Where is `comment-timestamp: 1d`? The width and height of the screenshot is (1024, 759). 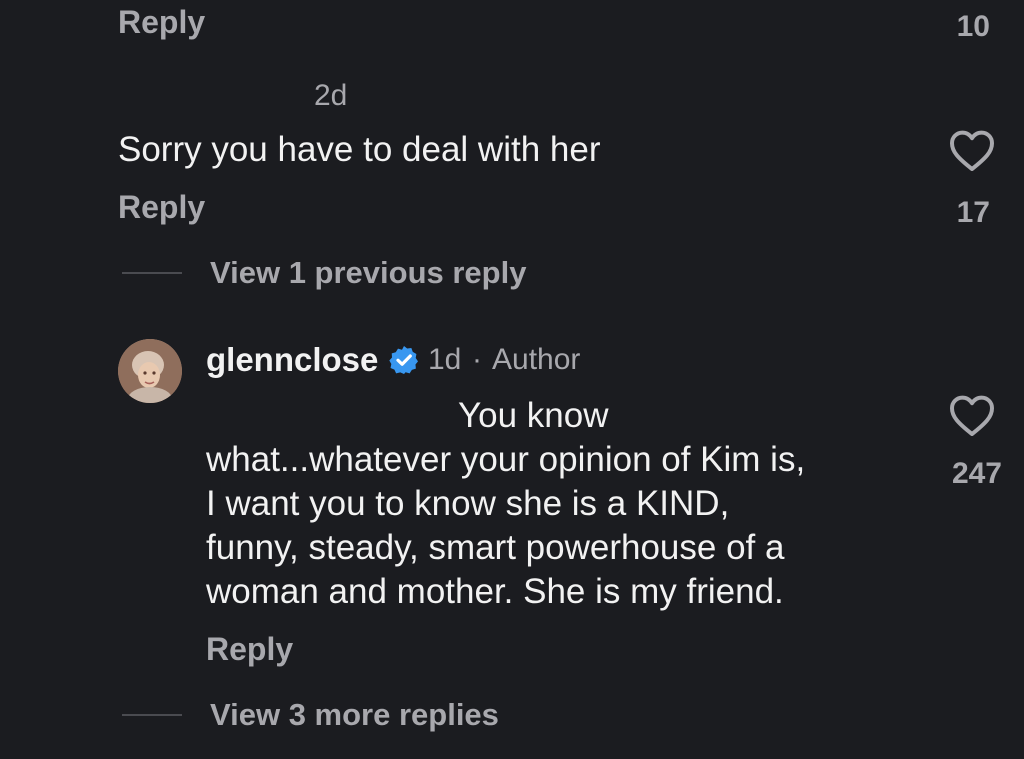 comment-timestamp: 1d is located at coordinates (445, 359).